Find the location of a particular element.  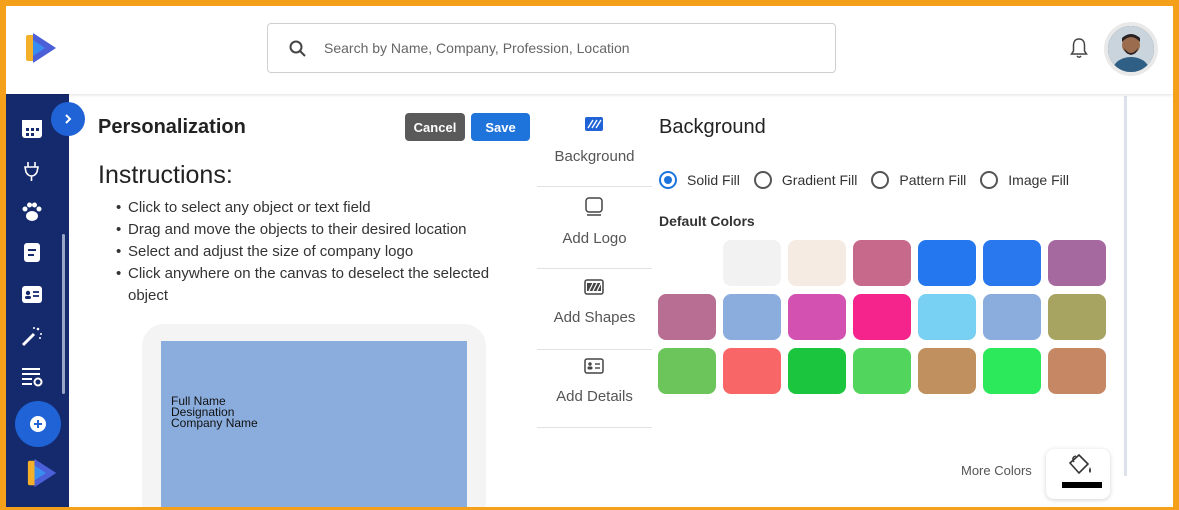

default-colors-title: Default Colors is located at coordinates (707, 221).